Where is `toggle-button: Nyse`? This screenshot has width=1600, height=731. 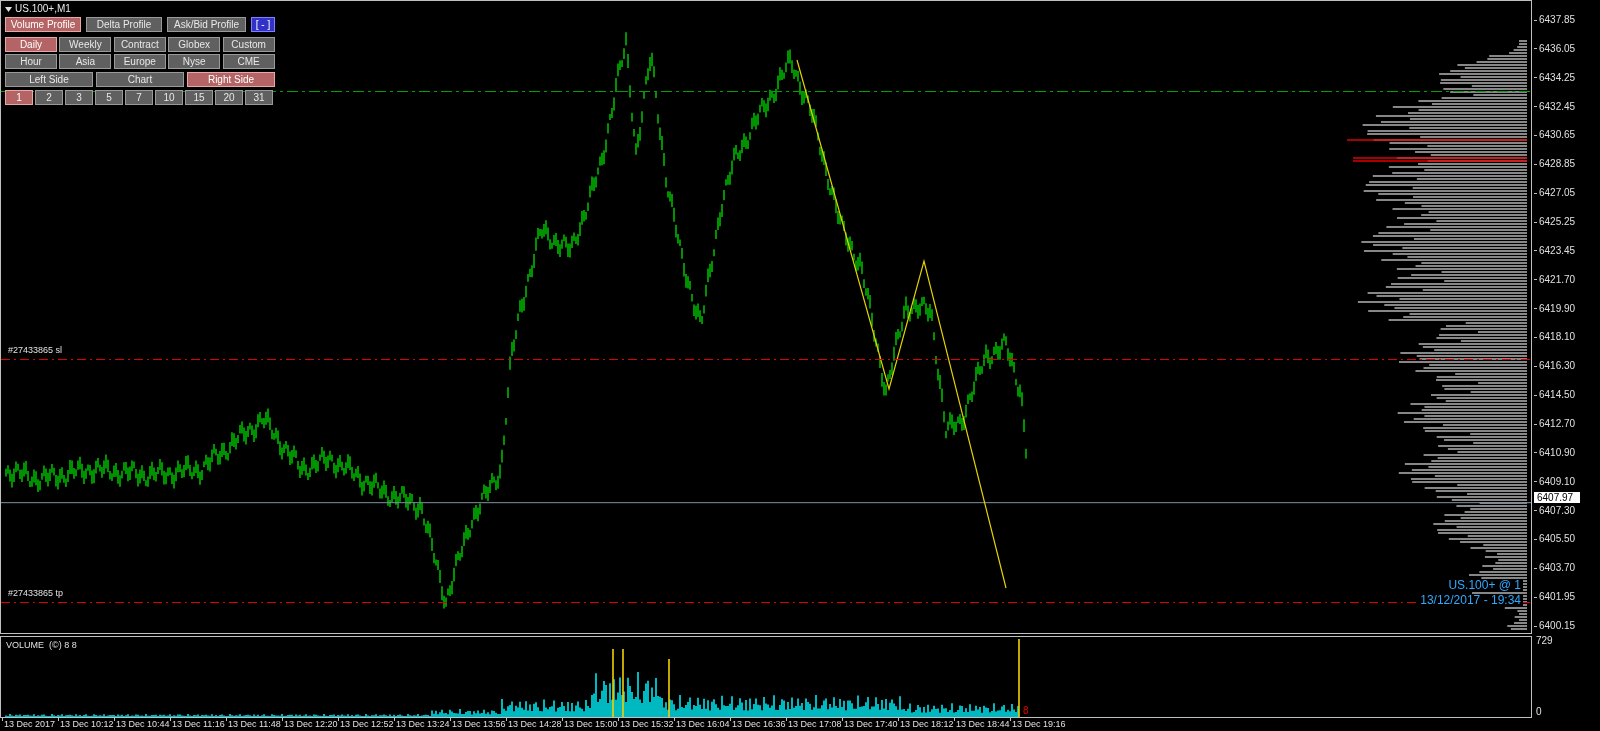
toggle-button: Nyse is located at coordinates (194, 61).